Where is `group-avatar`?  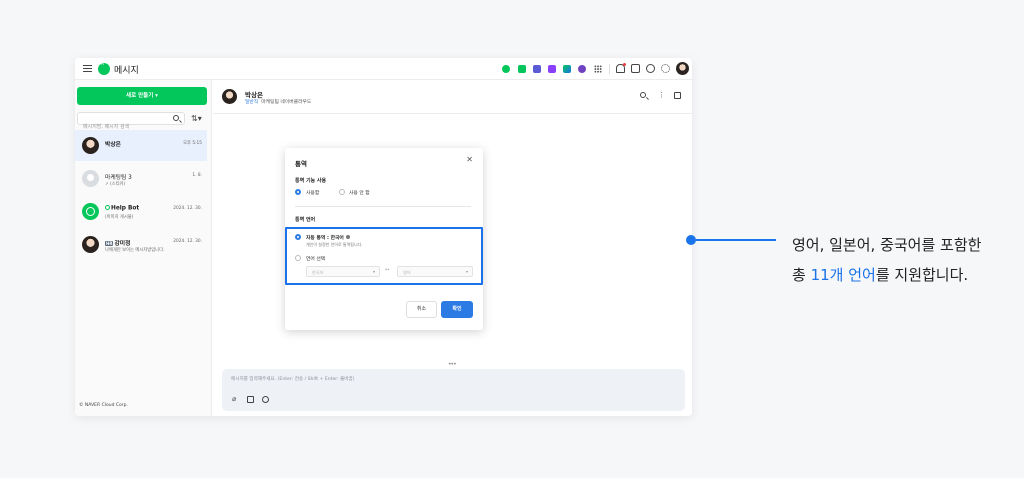
group-avatar is located at coordinates (90, 178).